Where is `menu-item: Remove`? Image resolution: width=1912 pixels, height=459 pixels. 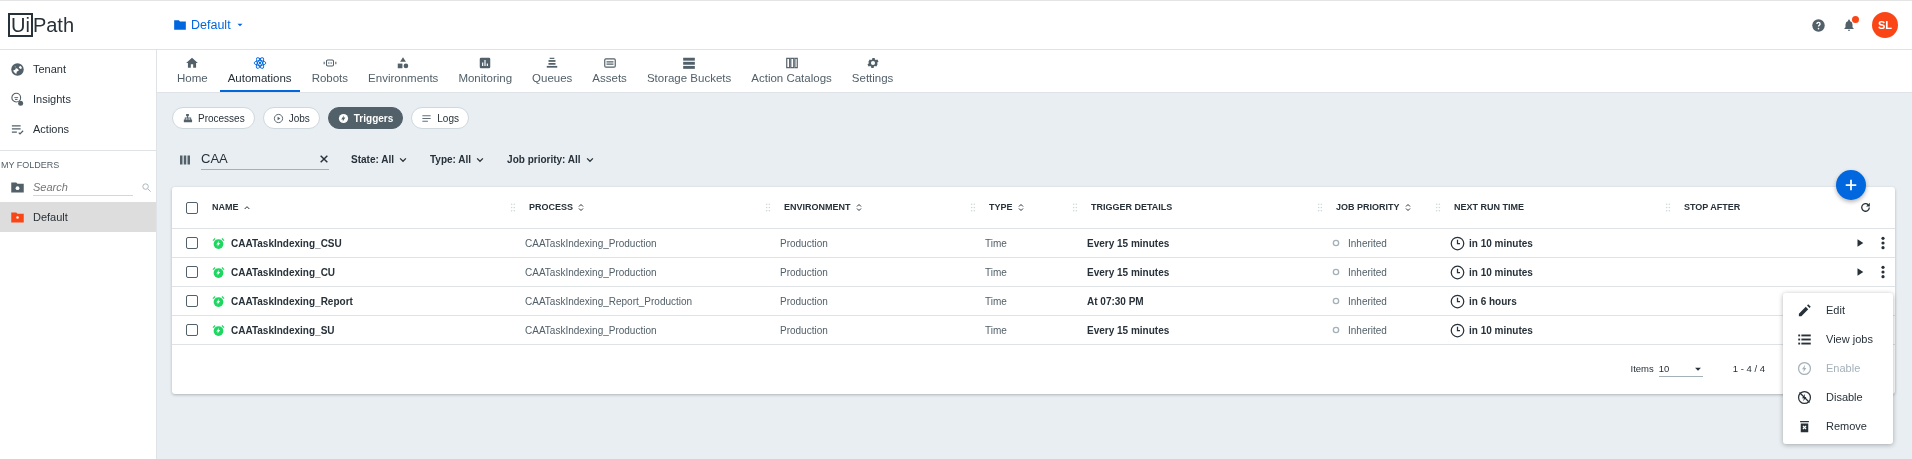
menu-item: Remove is located at coordinates (1838, 426).